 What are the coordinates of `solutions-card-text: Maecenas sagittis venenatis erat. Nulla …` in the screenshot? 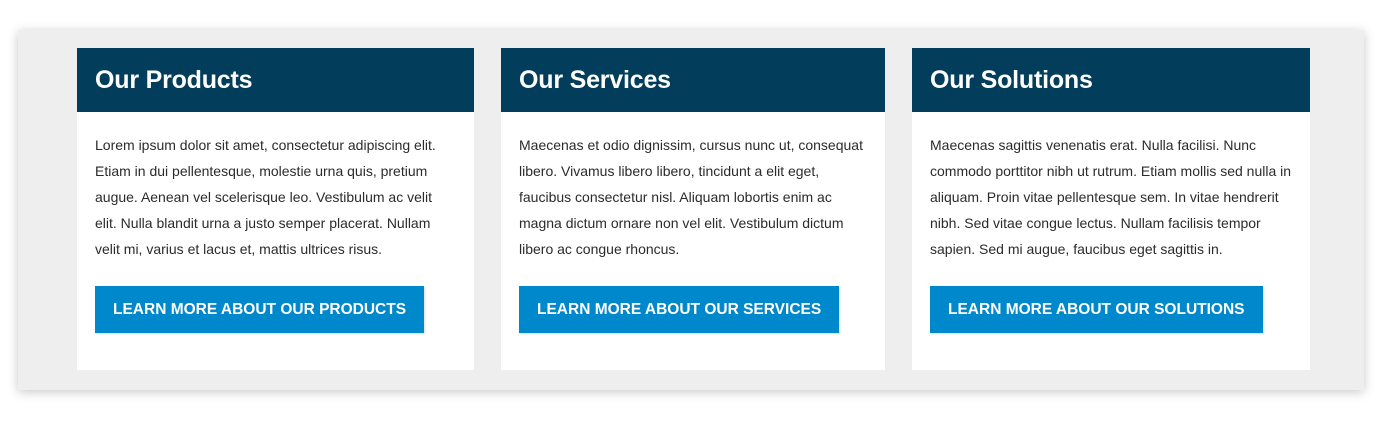 It's located at (1111, 197).